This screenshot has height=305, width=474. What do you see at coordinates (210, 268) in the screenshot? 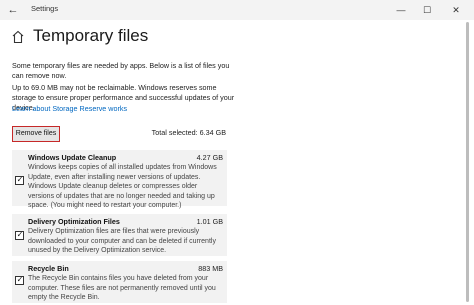
I see `category-size: 883 MB` at bounding box center [210, 268].